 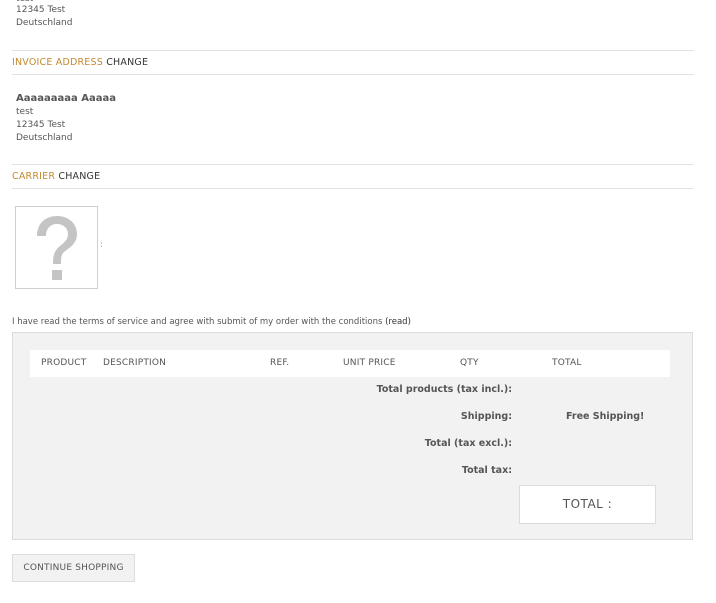 What do you see at coordinates (587, 504) in the screenshot?
I see `order-total: TOTAL :` at bounding box center [587, 504].